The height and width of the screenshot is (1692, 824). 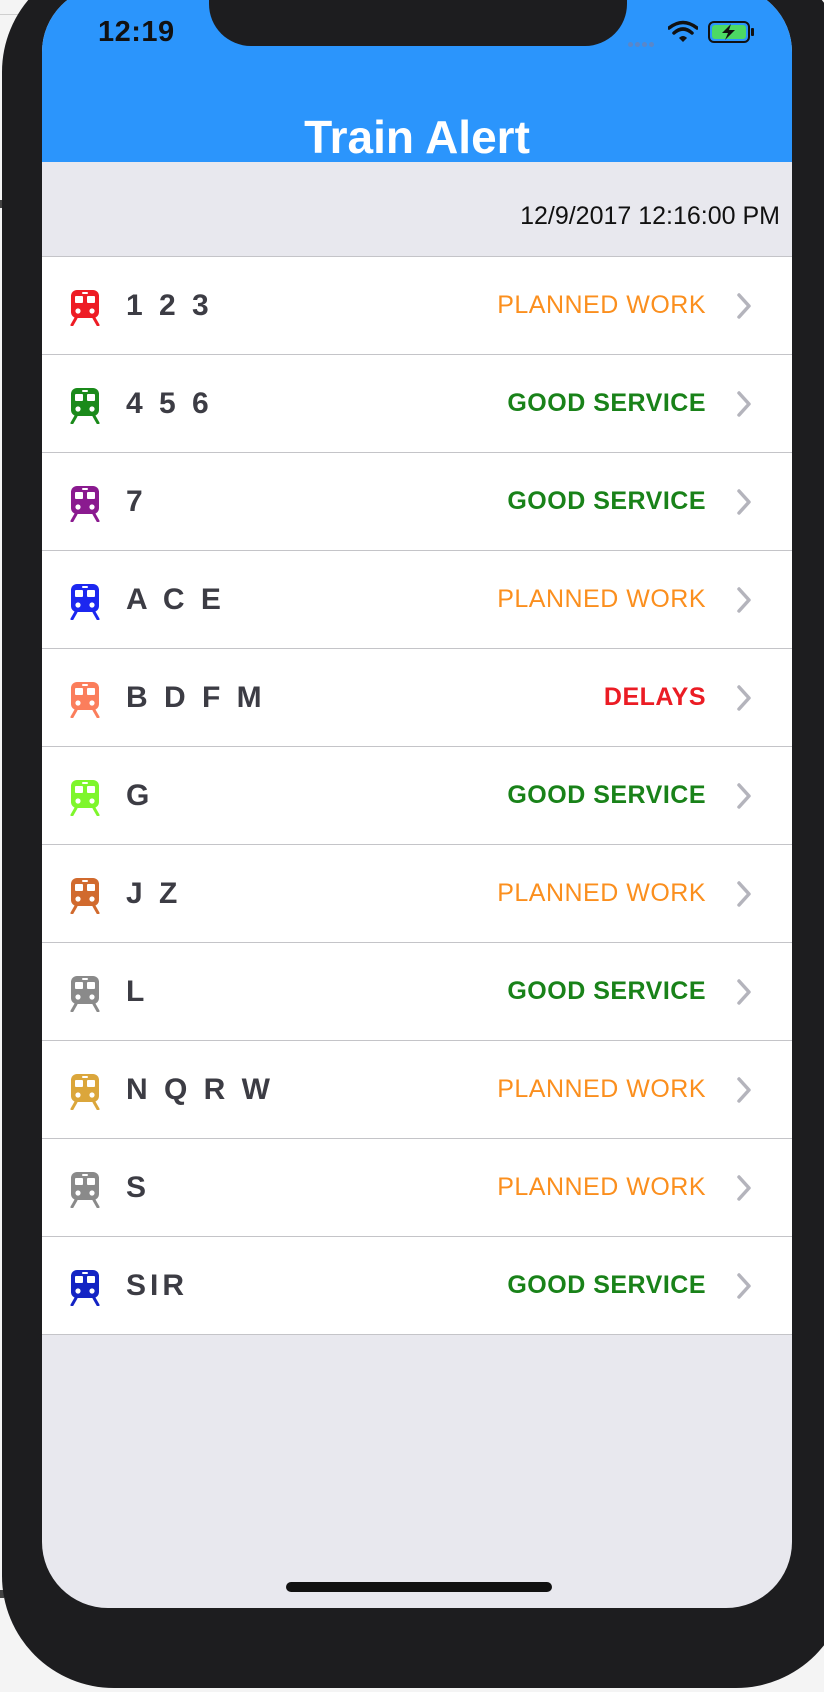 What do you see at coordinates (136, 32) in the screenshot?
I see `status-time: 12:19` at bounding box center [136, 32].